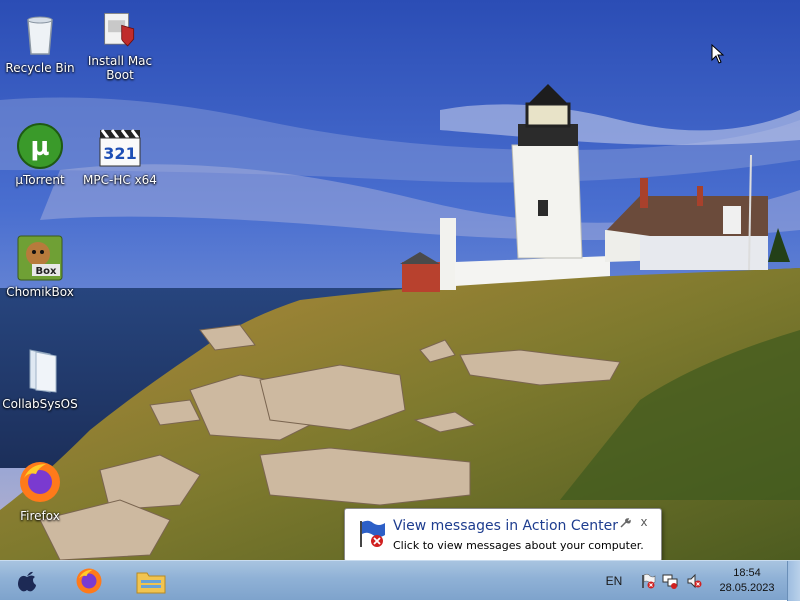  I want to click on mpc-badge: 321, so click(119, 153).